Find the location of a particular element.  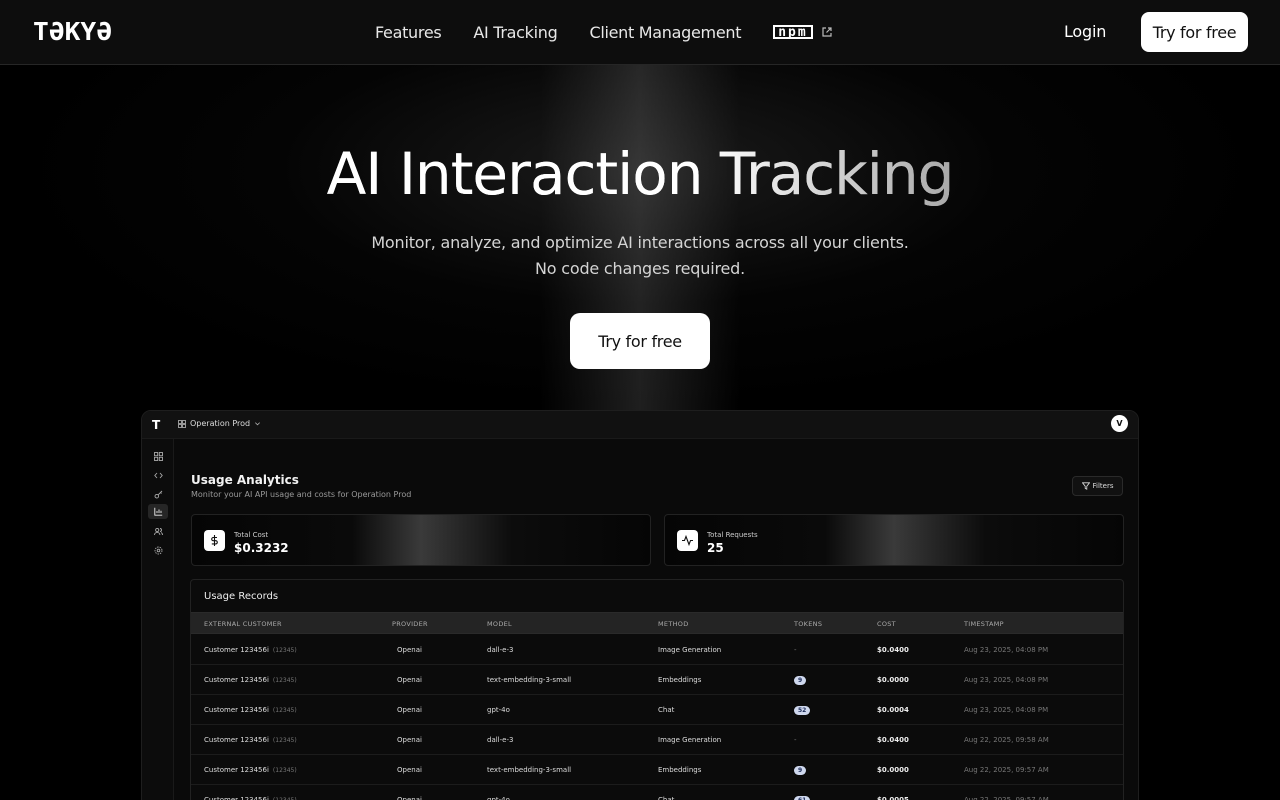

workspace-name: Operation Prod is located at coordinates (220, 423).